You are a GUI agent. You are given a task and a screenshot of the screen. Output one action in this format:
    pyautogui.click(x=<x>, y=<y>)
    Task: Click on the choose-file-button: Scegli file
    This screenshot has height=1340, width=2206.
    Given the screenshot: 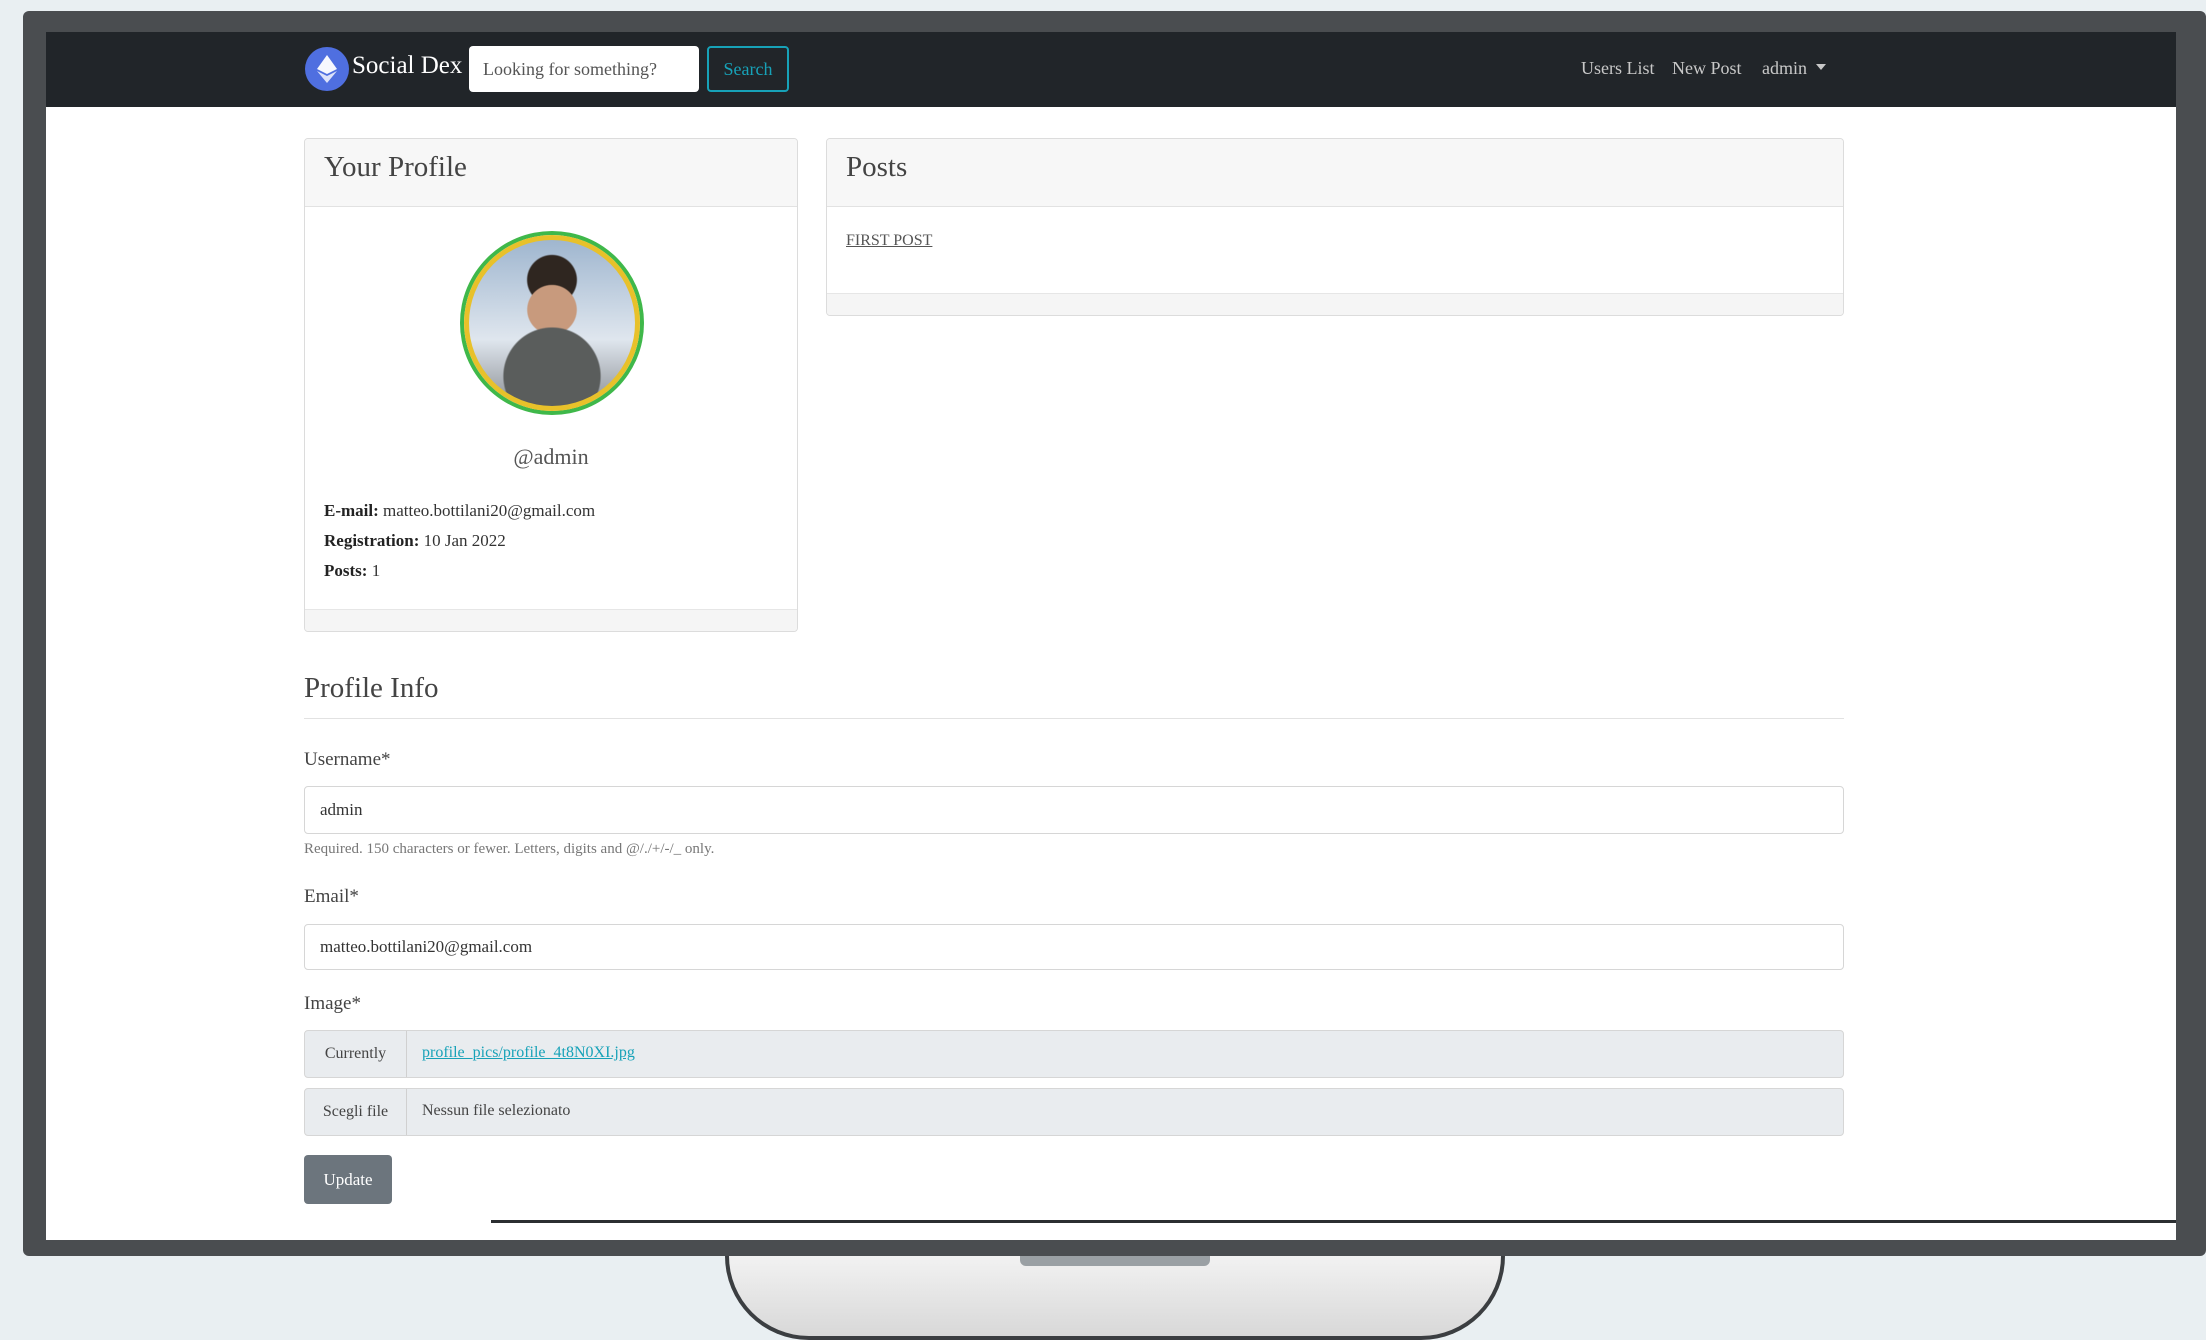 What is the action you would take?
    pyautogui.click(x=356, y=1112)
    